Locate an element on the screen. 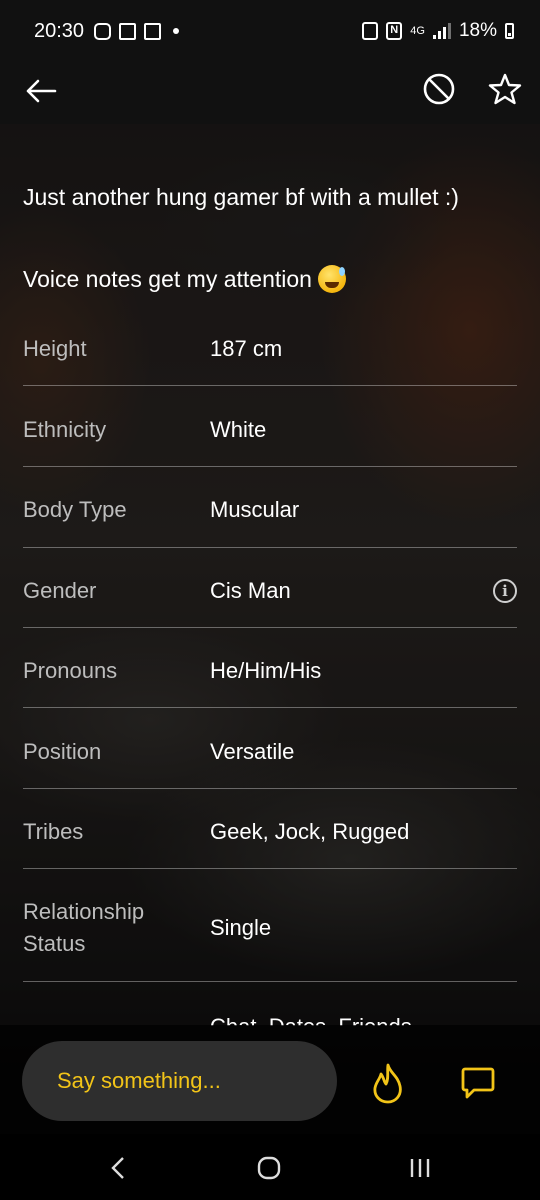  attribute-row-relationship-status: Relationship Status Single is located at coordinates (270, 928).